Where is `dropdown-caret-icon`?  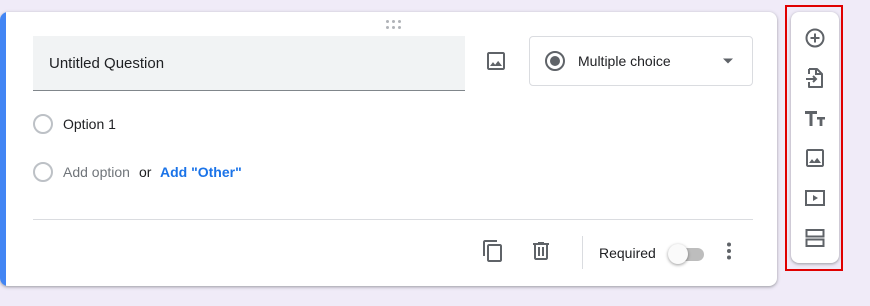 dropdown-caret-icon is located at coordinates (728, 61).